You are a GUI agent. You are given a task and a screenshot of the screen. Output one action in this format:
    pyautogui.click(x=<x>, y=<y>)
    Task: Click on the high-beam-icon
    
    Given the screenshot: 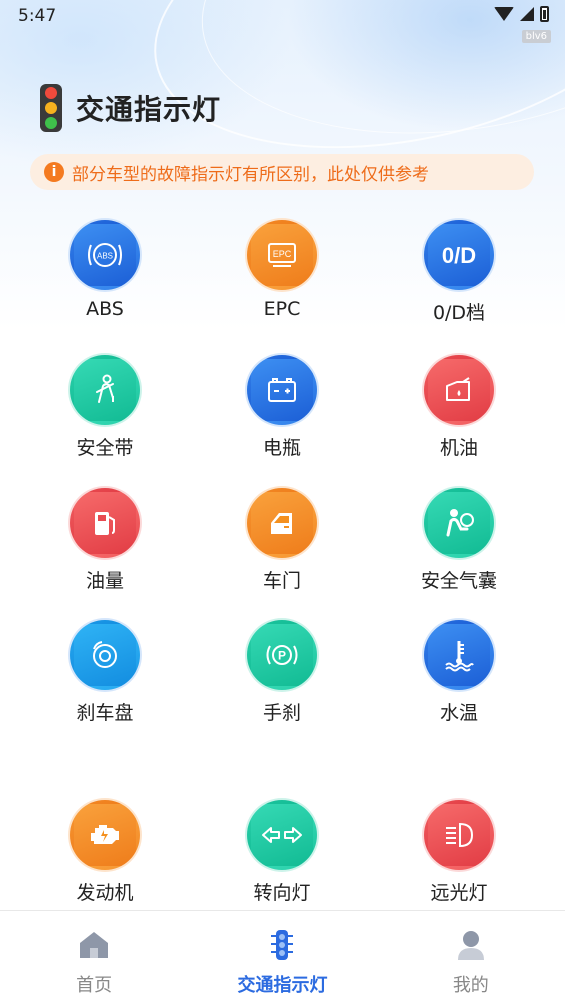 What is the action you would take?
    pyautogui.click(x=459, y=835)
    